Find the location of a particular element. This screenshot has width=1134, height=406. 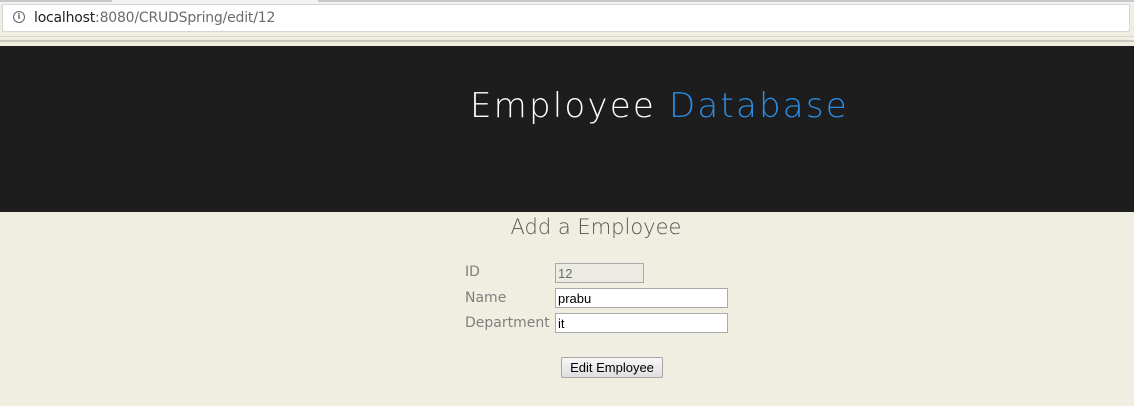

browser-chrome-bottom is located at coordinates (567, 39).